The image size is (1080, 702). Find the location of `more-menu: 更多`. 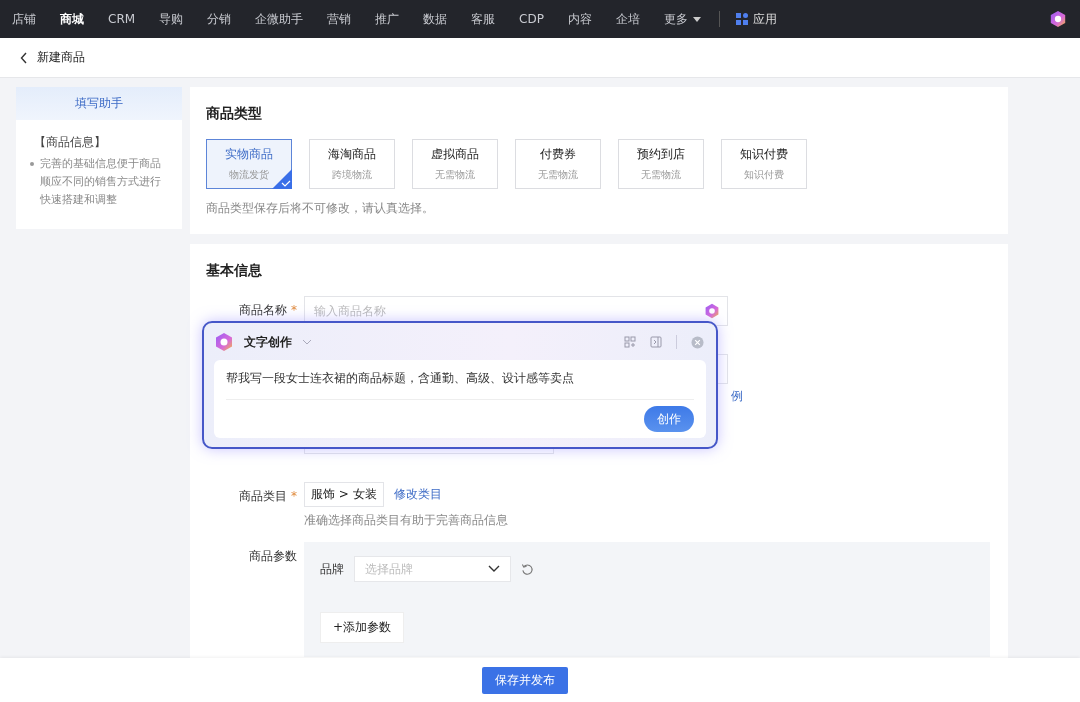

more-menu: 更多 is located at coordinates (682, 19).